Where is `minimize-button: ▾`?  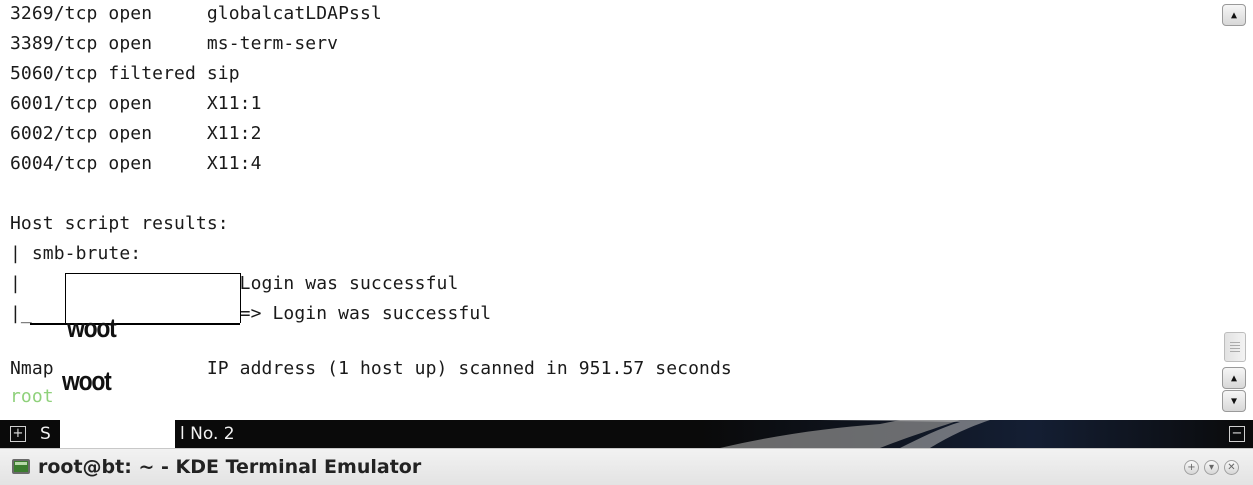 minimize-button: ▾ is located at coordinates (1211, 467).